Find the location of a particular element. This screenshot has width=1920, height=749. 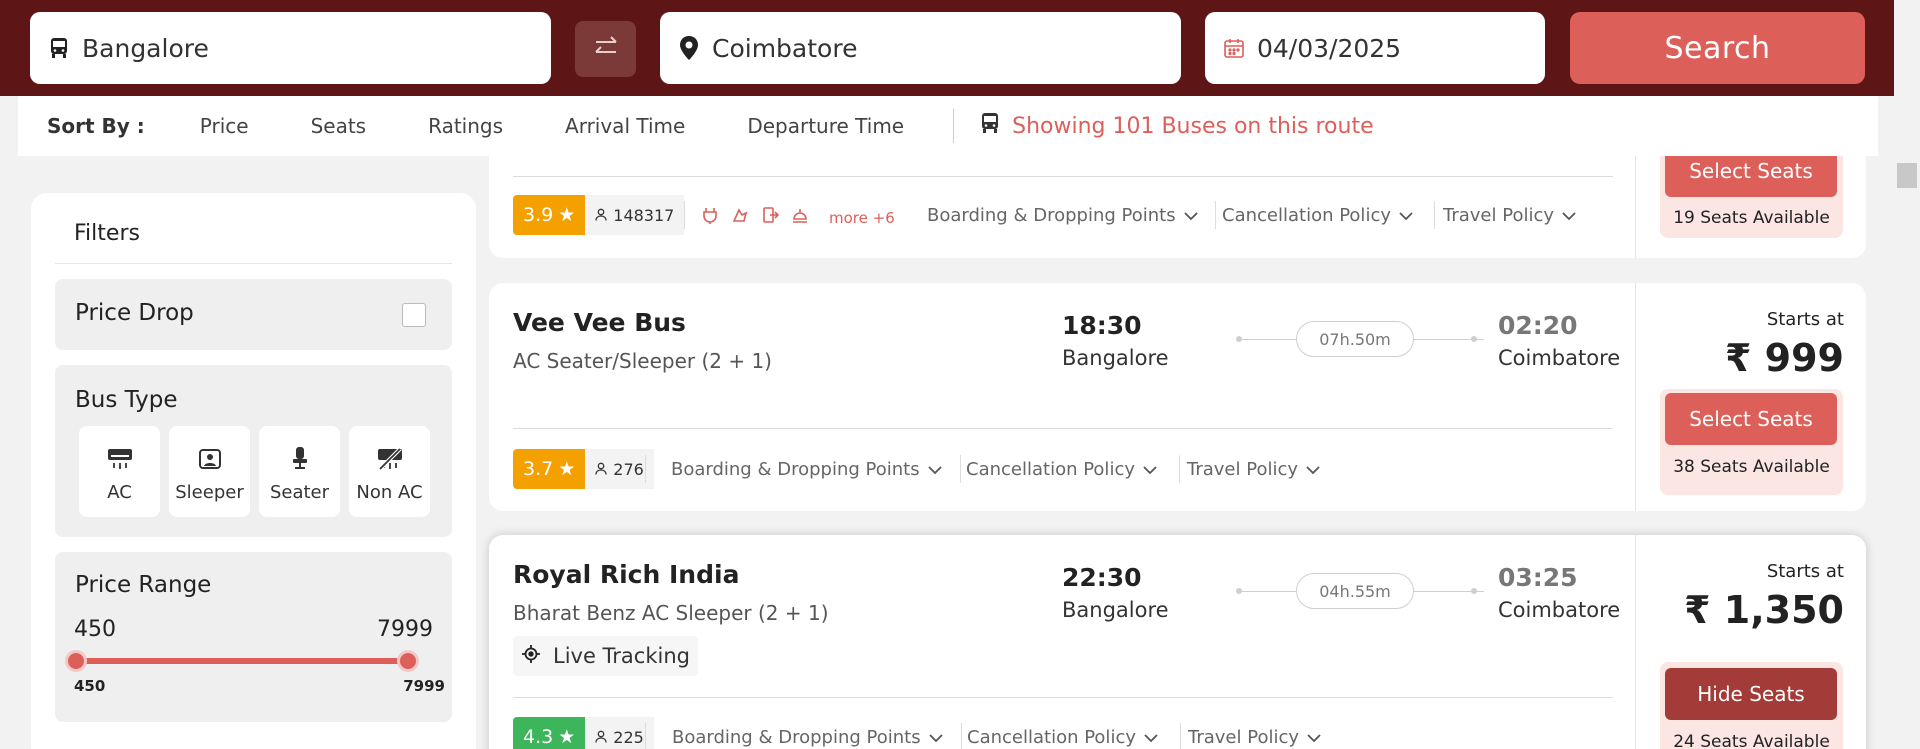

sort-option-seats: Seats is located at coordinates (339, 126).